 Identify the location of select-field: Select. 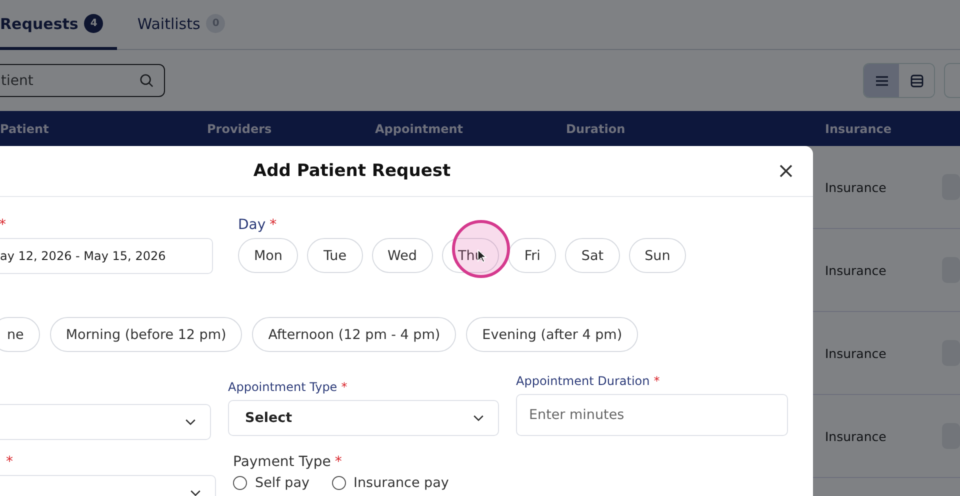
(363, 418).